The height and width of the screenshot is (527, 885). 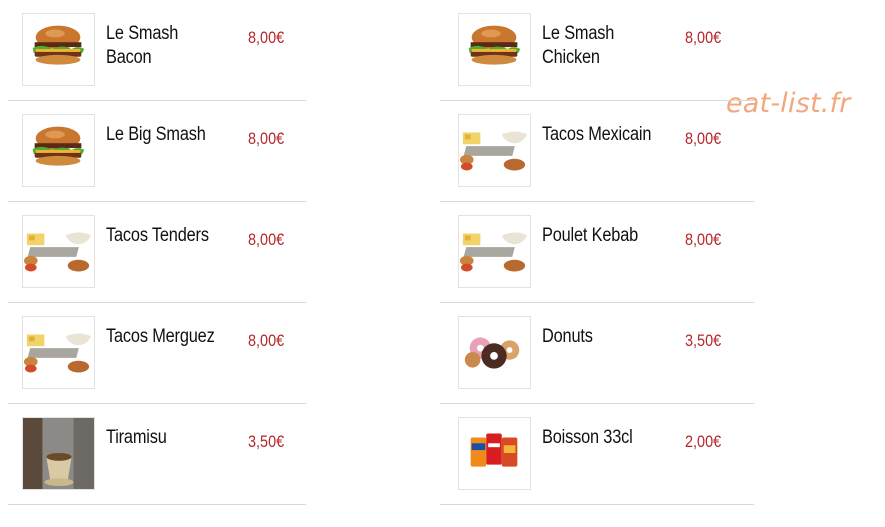 What do you see at coordinates (157, 151) in the screenshot?
I see `menu-item: Le Big Smash 8,00€` at bounding box center [157, 151].